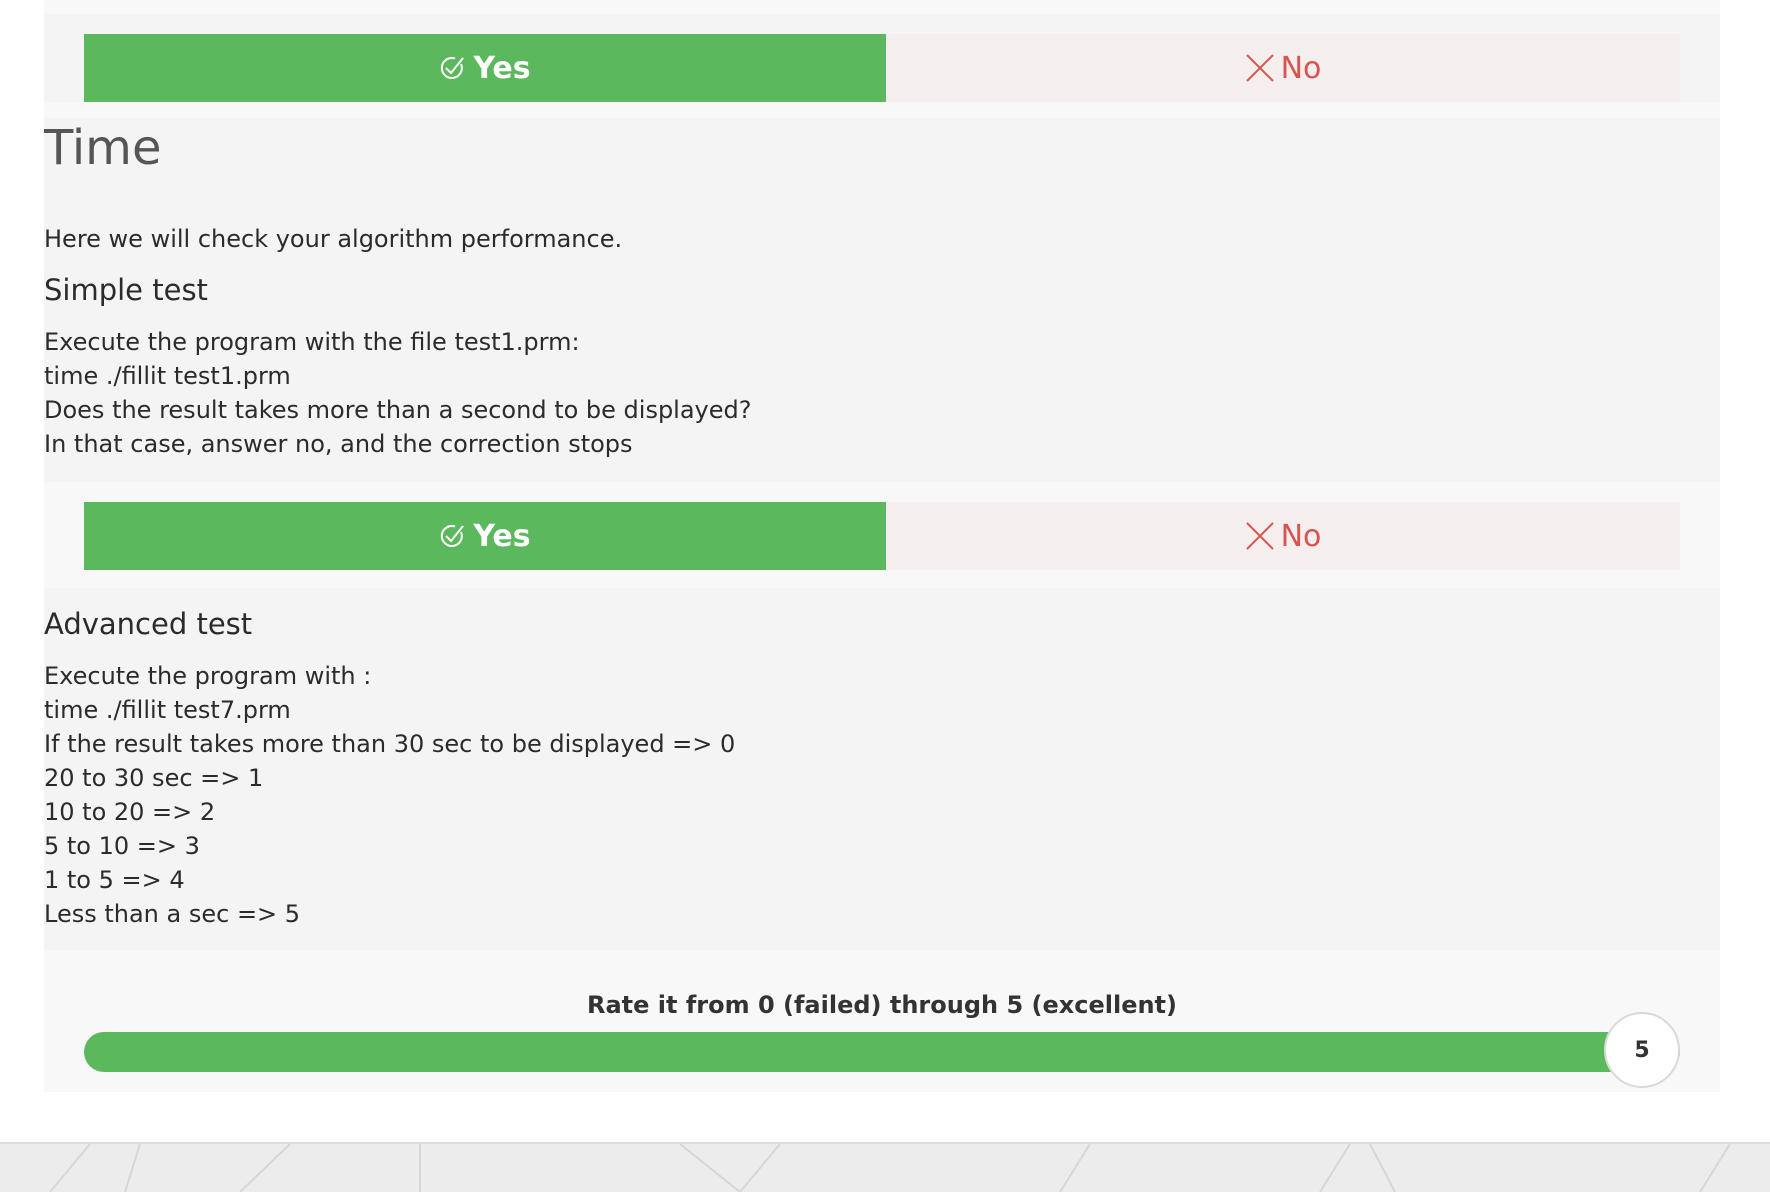 The width and height of the screenshot is (1770, 1192). What do you see at coordinates (114, 880) in the screenshot?
I see `instruction-line: 1 to 5 => 4` at bounding box center [114, 880].